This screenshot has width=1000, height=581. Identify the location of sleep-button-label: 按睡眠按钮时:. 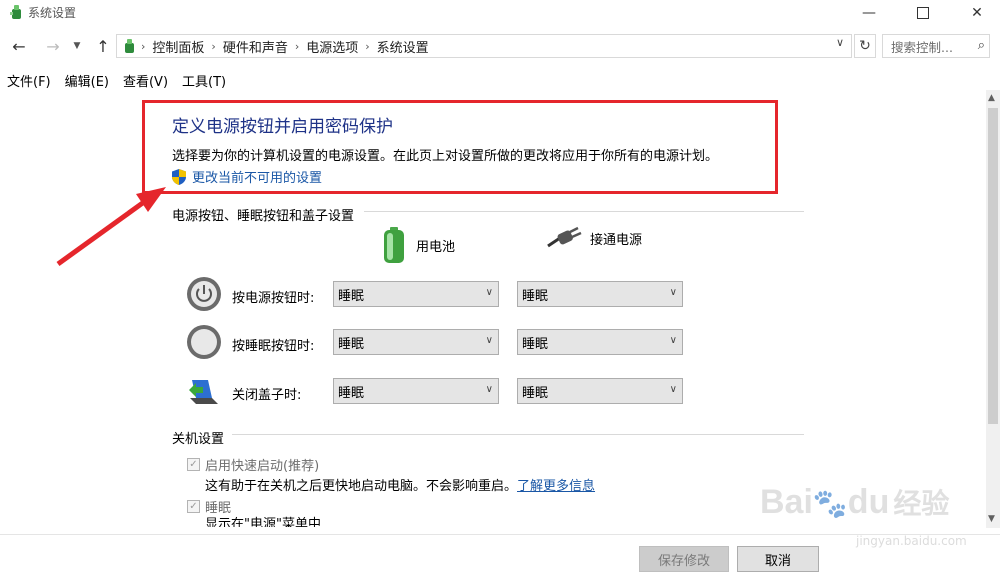
(273, 346).